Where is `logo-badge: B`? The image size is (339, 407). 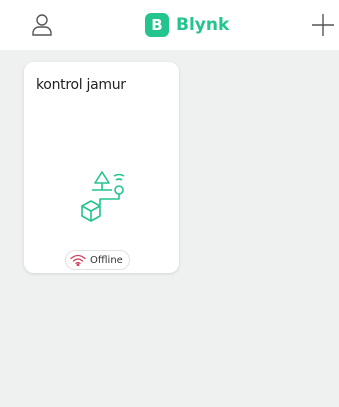
logo-badge: B is located at coordinates (157, 25).